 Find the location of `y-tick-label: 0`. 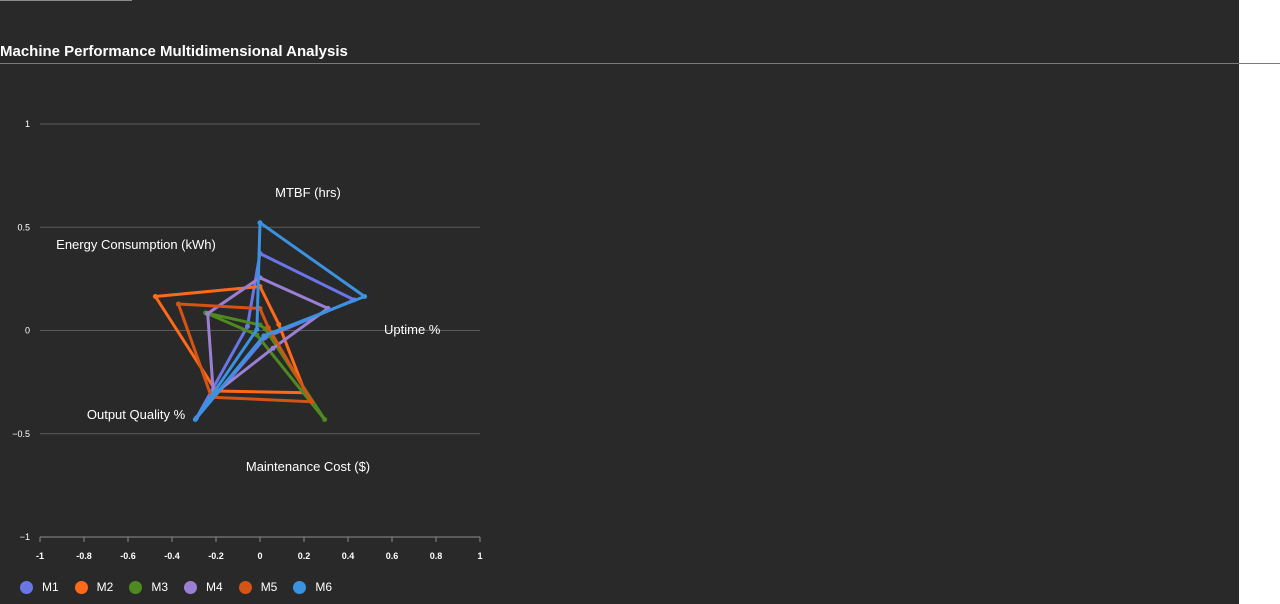

y-tick-label: 0 is located at coordinates (27, 331).